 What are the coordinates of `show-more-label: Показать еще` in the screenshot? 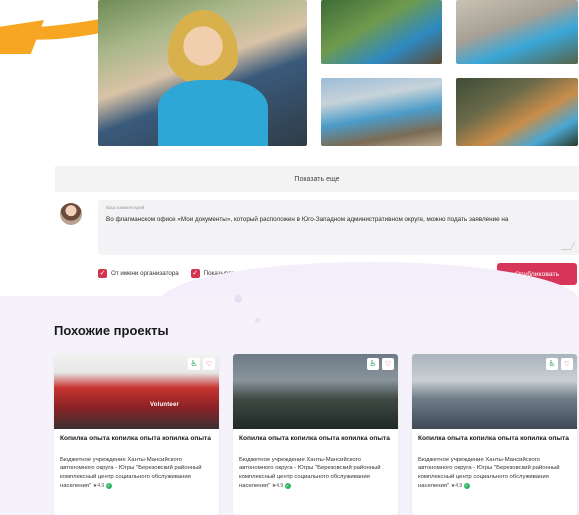 It's located at (317, 179).